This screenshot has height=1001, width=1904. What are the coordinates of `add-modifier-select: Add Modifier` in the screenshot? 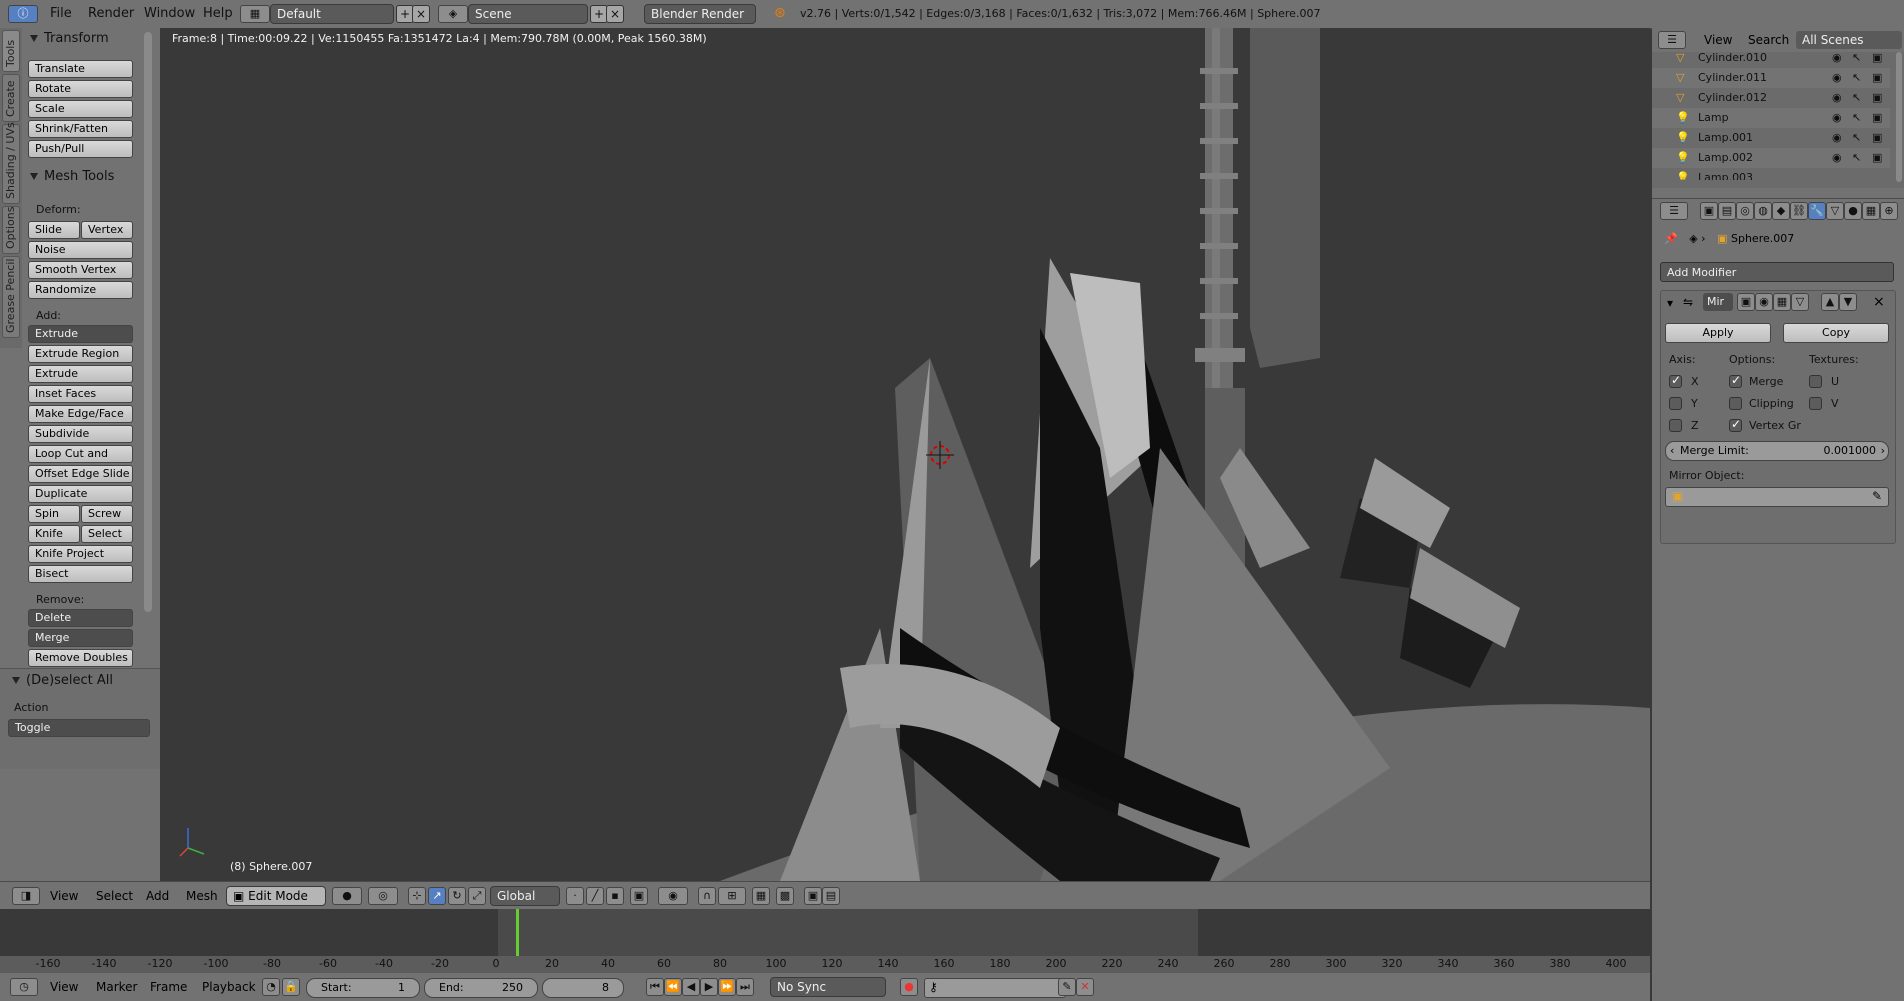 It's located at (1777, 272).